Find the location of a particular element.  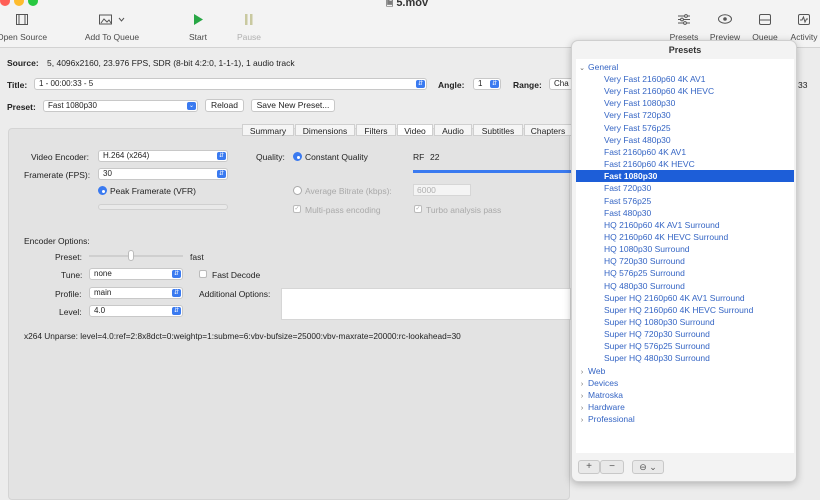

close-window-button is located at coordinates (5, 3).